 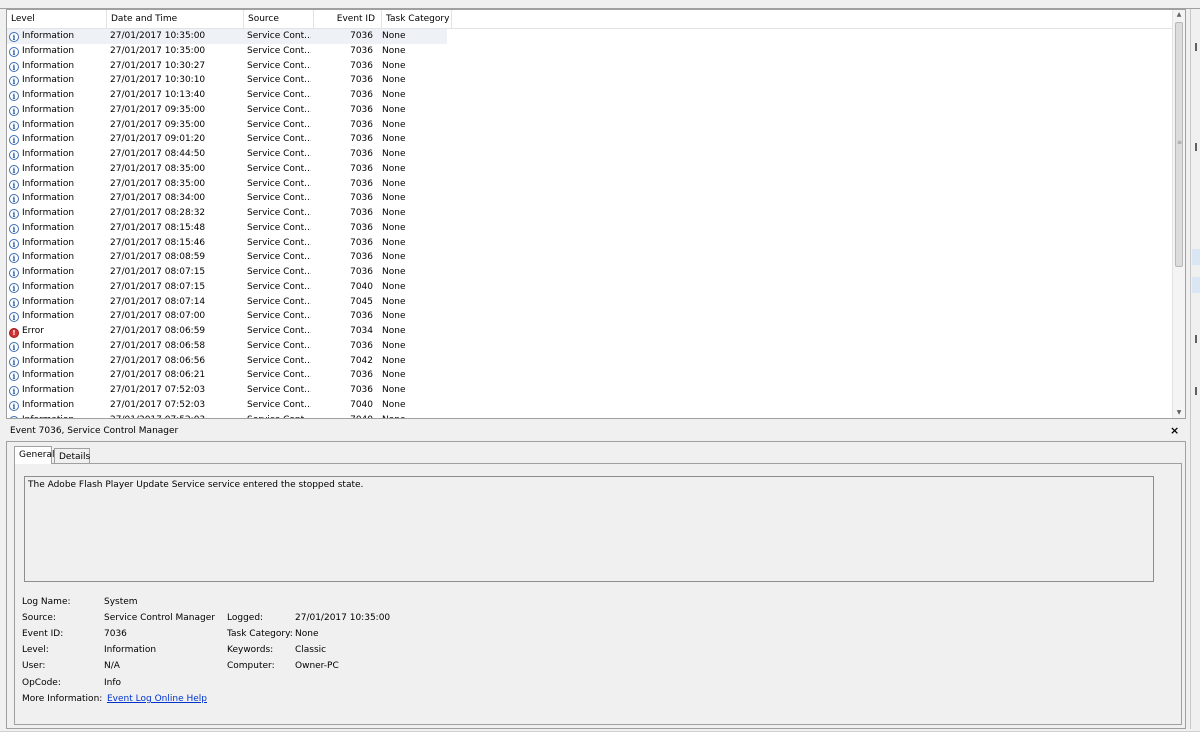 I want to click on level-value: Information, so click(x=130, y=650).